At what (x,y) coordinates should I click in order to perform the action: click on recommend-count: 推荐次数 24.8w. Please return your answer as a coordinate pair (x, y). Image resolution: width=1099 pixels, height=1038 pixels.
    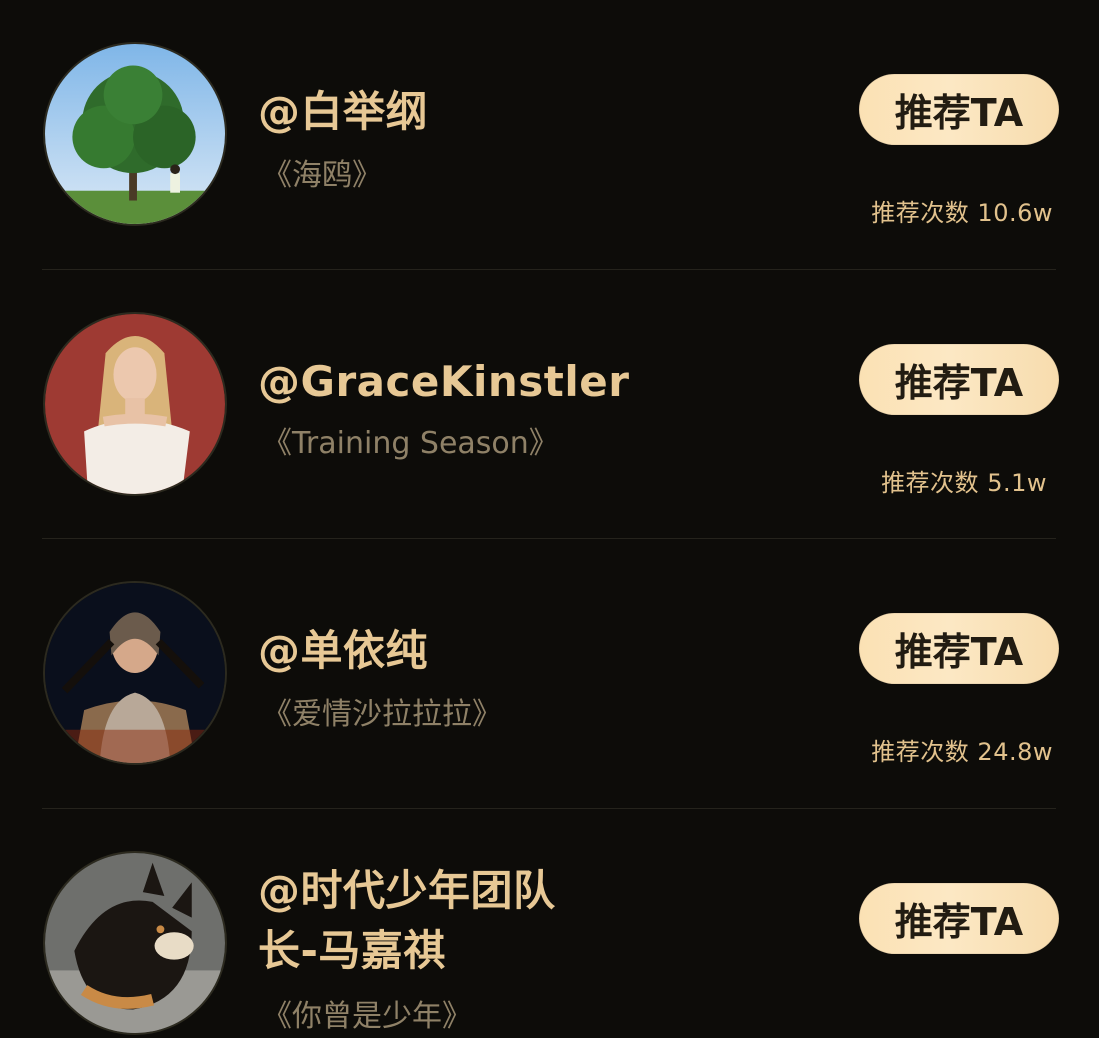
    Looking at the image, I should click on (962, 749).